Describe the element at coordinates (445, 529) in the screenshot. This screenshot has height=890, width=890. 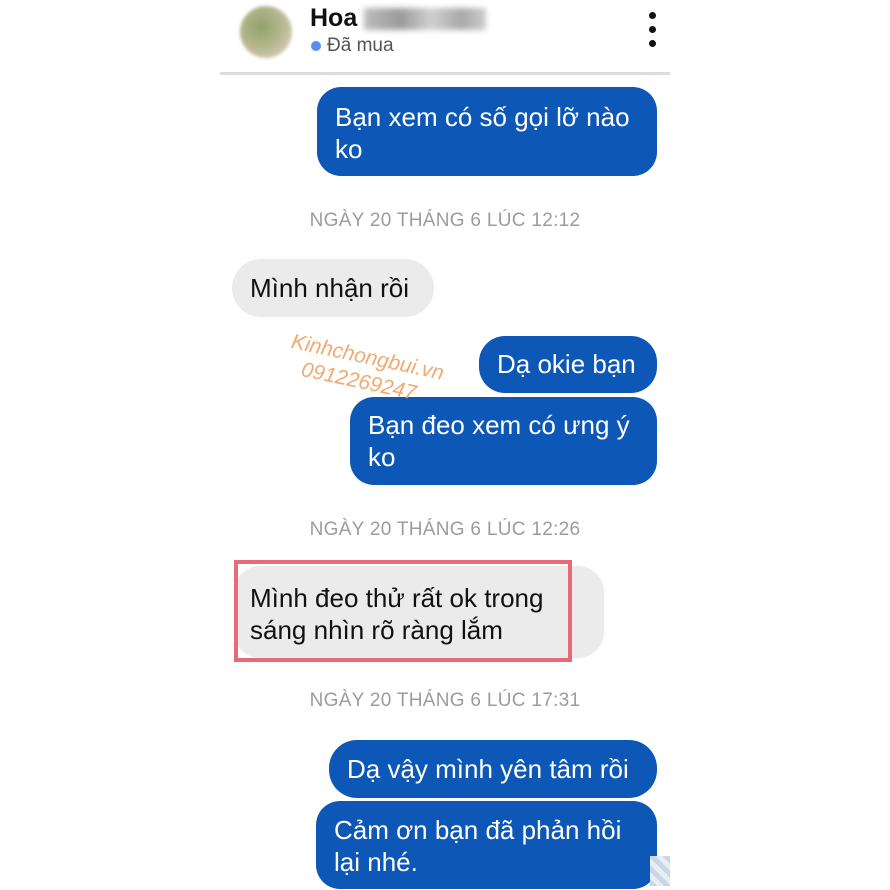
I see `timestamp: NGÀY 20 THÁNG 6 LÚC 12:26` at that location.